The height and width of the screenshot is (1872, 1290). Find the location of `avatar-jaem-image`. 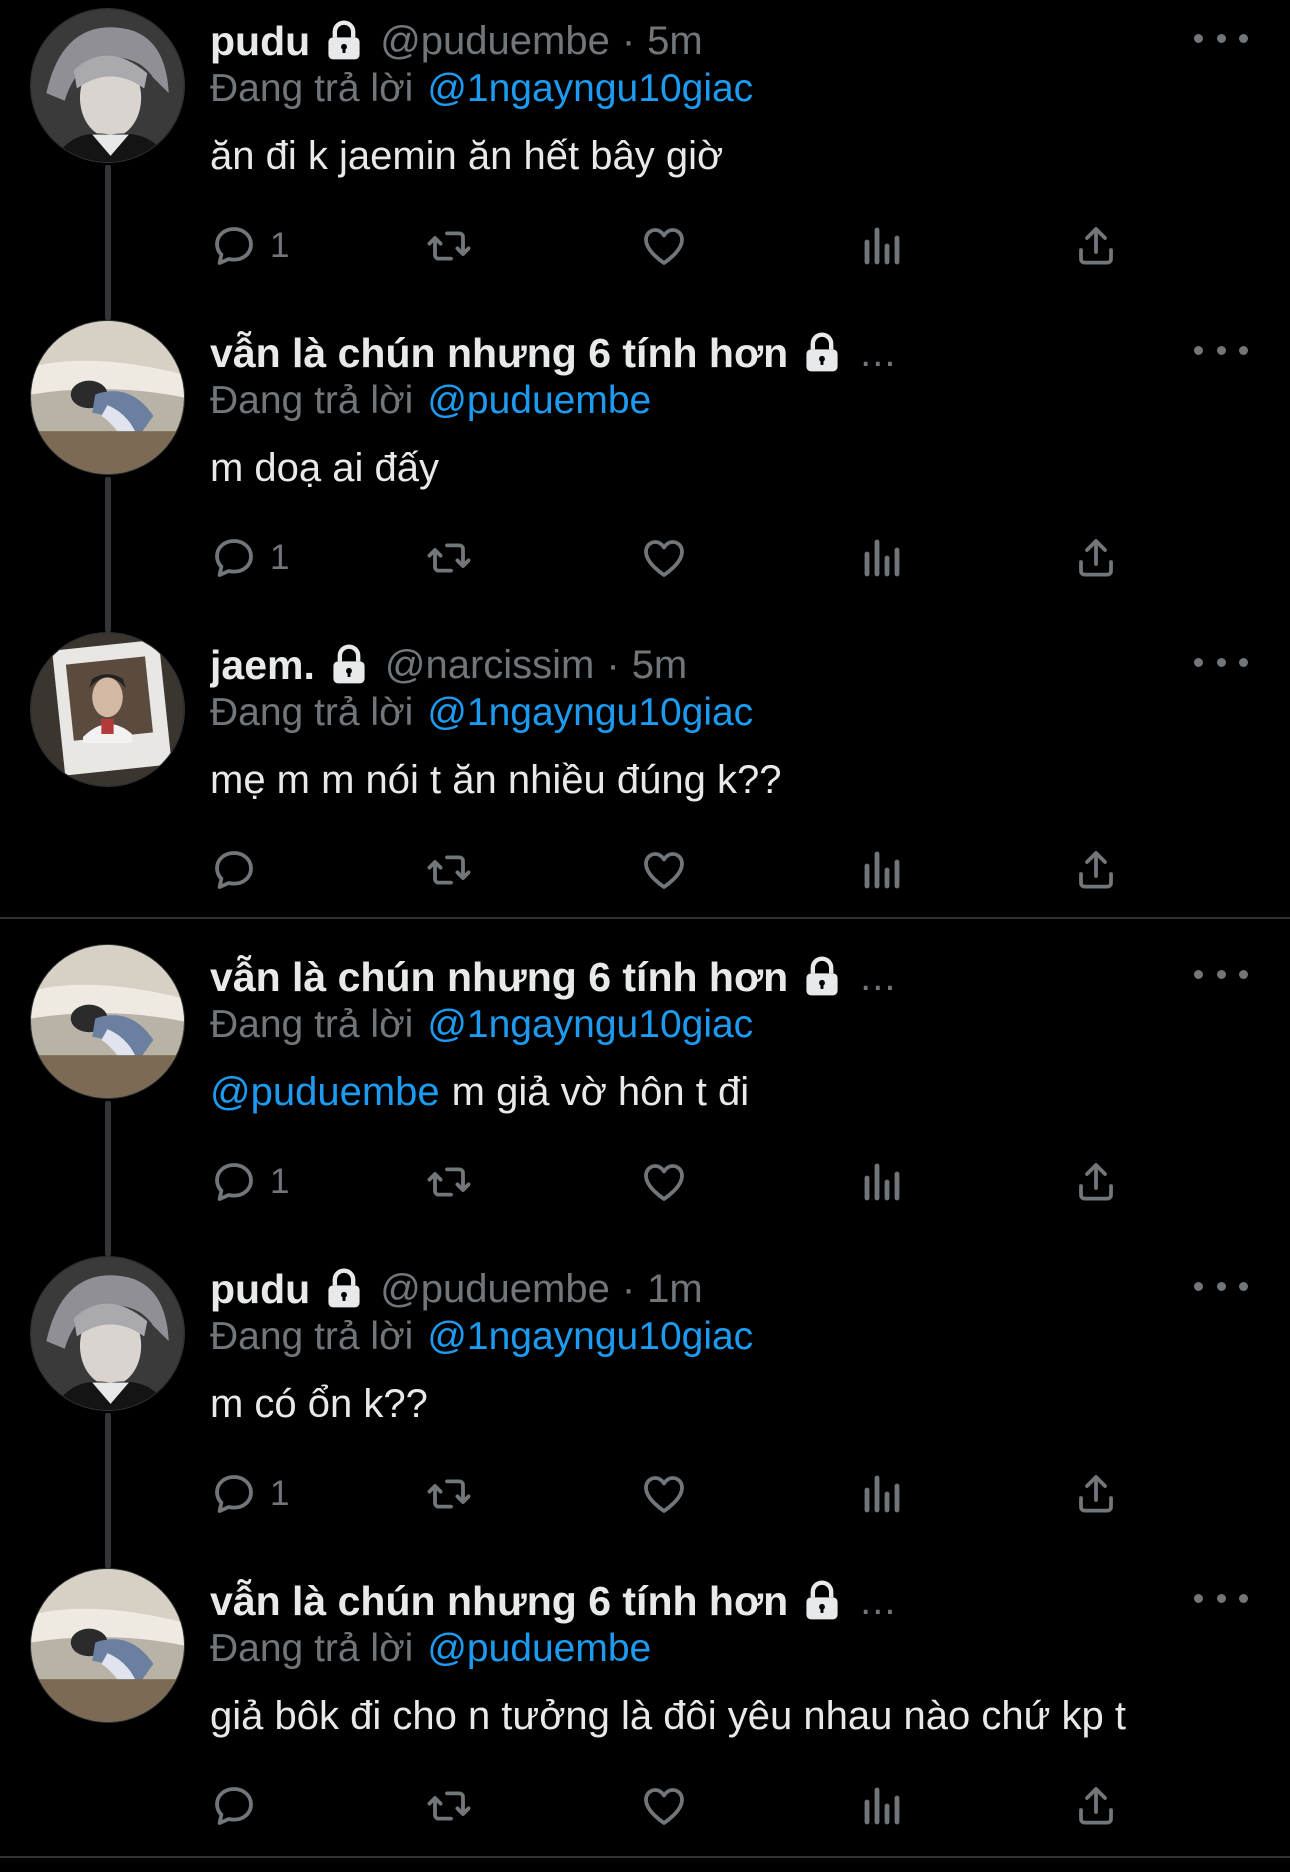

avatar-jaem-image is located at coordinates (107, 709).